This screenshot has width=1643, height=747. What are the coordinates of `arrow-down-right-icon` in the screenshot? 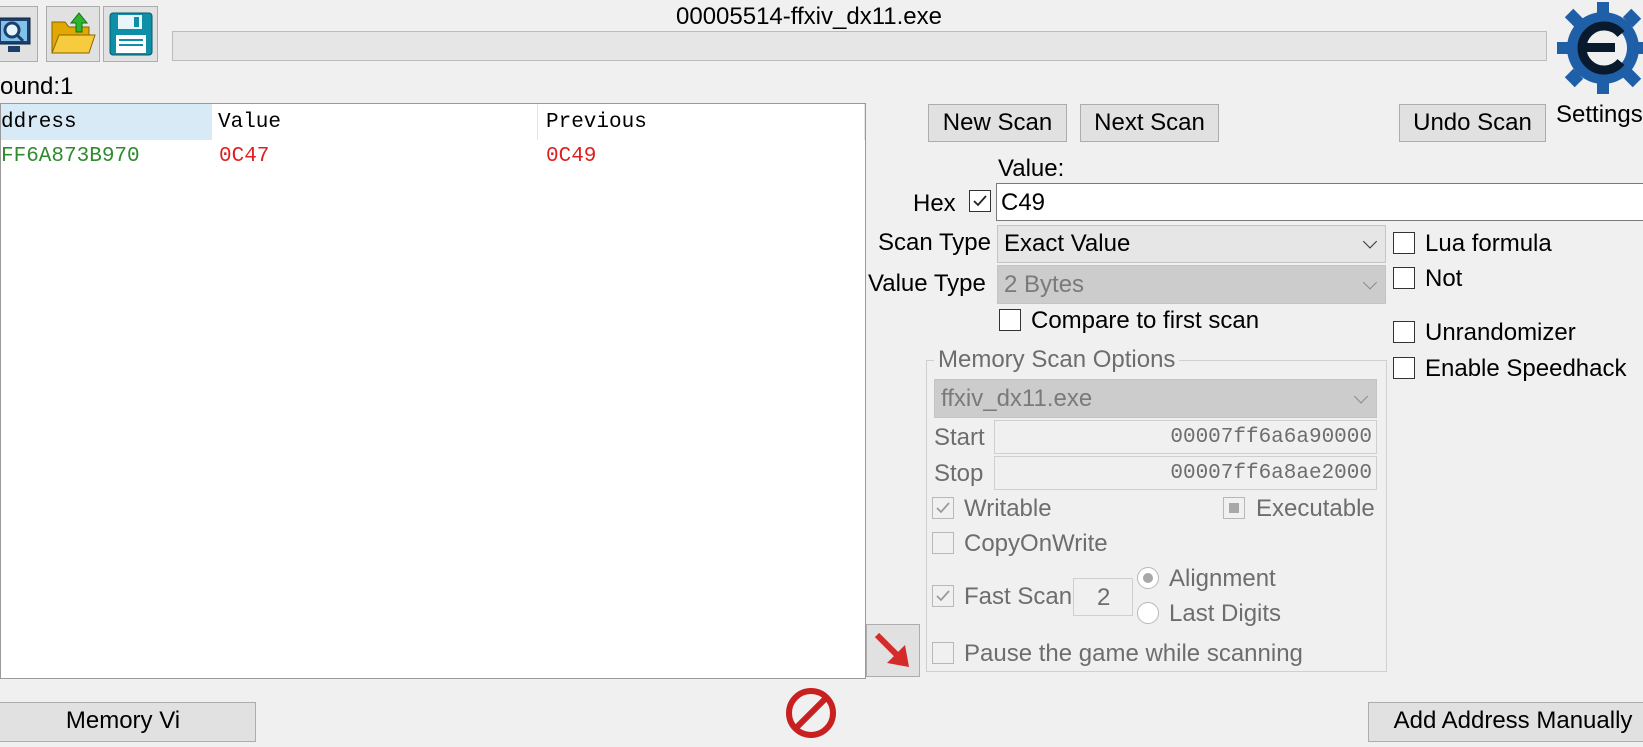 It's located at (891, 649).